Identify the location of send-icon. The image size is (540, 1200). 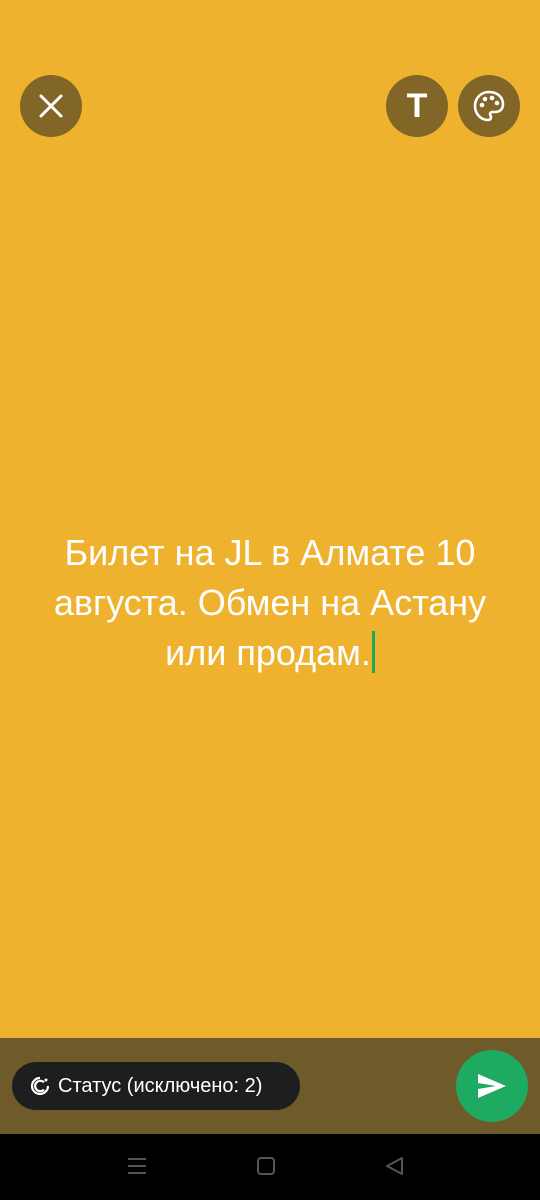
(492, 1086).